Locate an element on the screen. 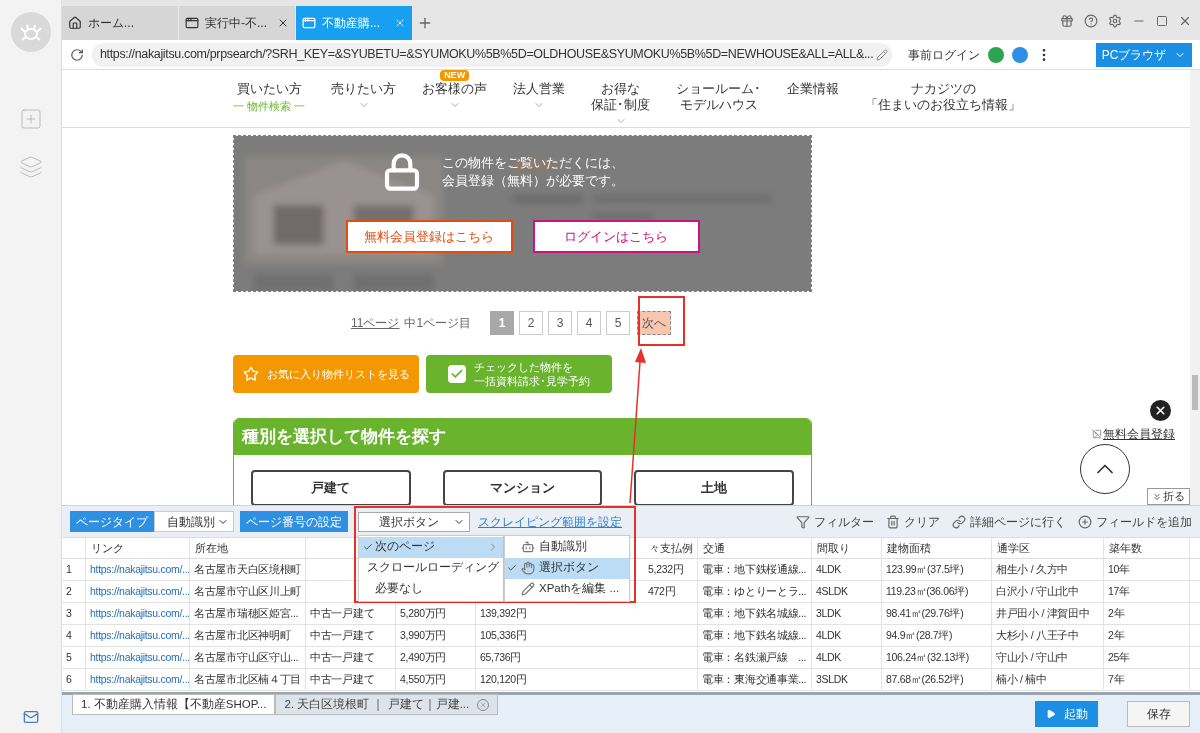 The width and height of the screenshot is (1200, 733). field-label: ページタイプ is located at coordinates (112, 521).